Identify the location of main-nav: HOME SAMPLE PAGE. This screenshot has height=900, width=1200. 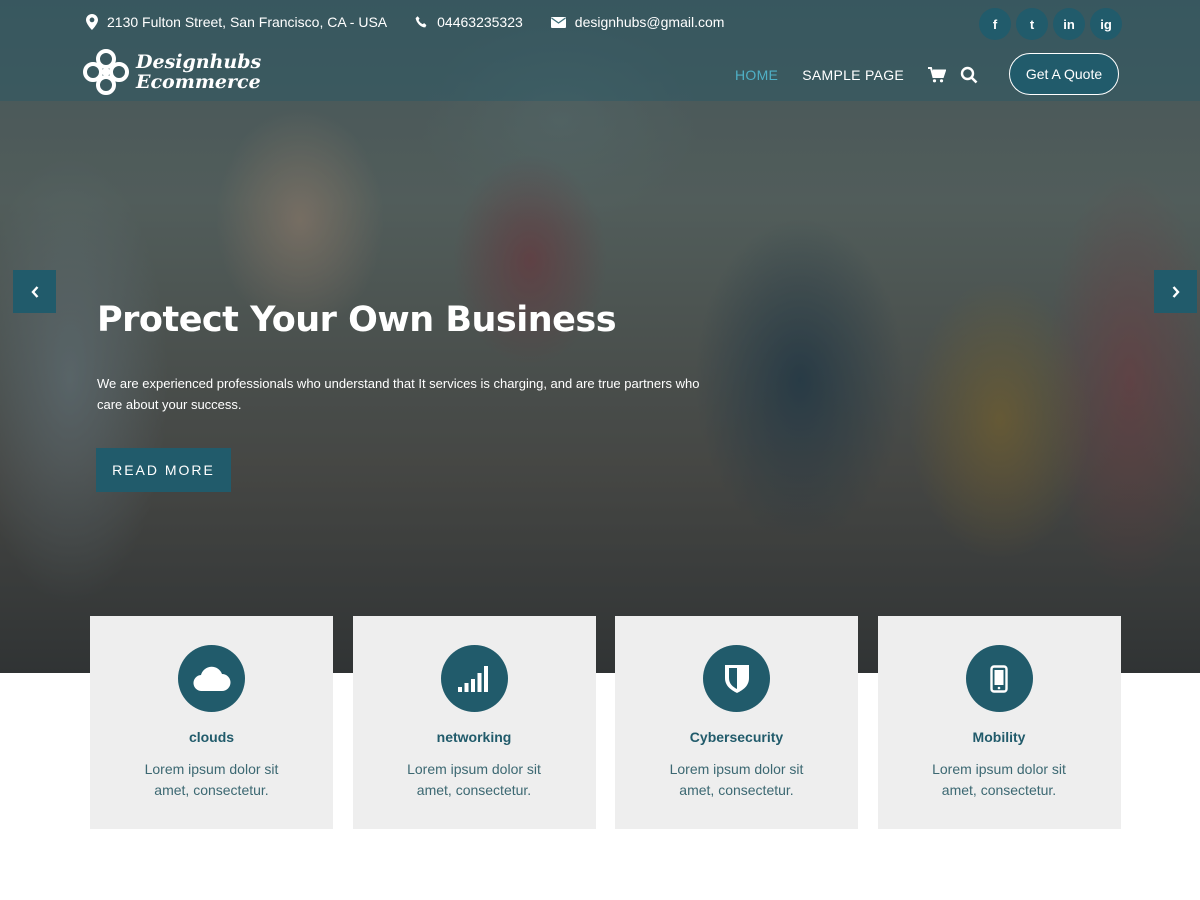
(863, 75).